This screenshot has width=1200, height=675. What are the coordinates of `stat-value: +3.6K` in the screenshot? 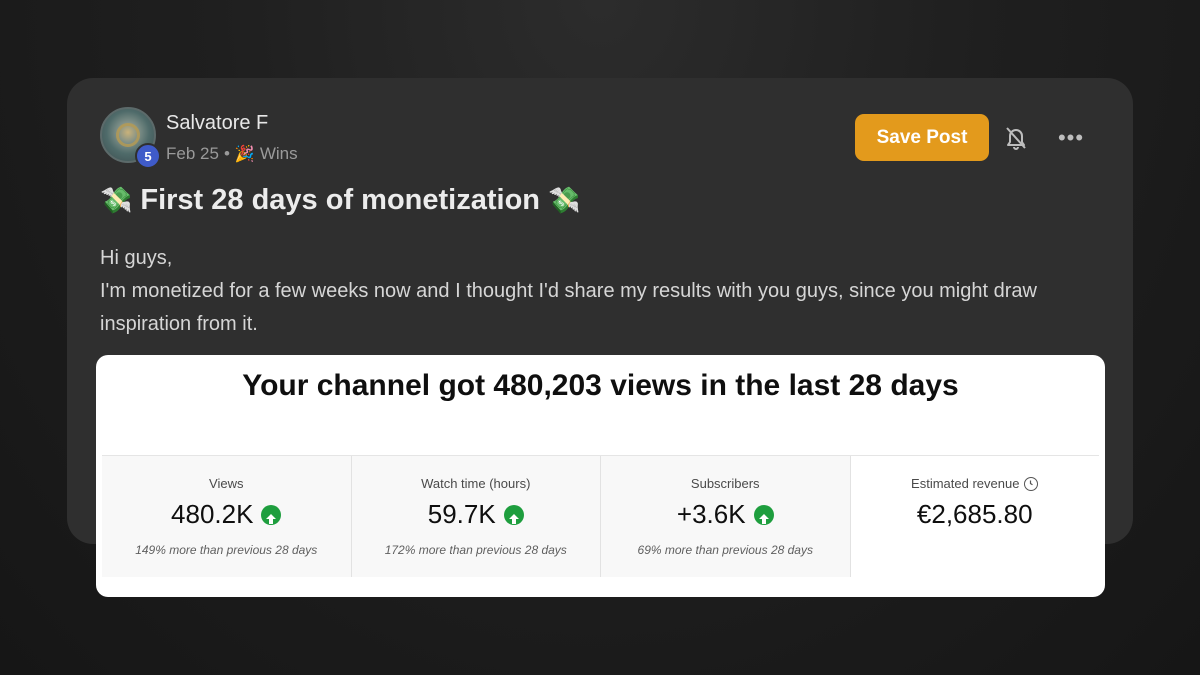 It's located at (711, 514).